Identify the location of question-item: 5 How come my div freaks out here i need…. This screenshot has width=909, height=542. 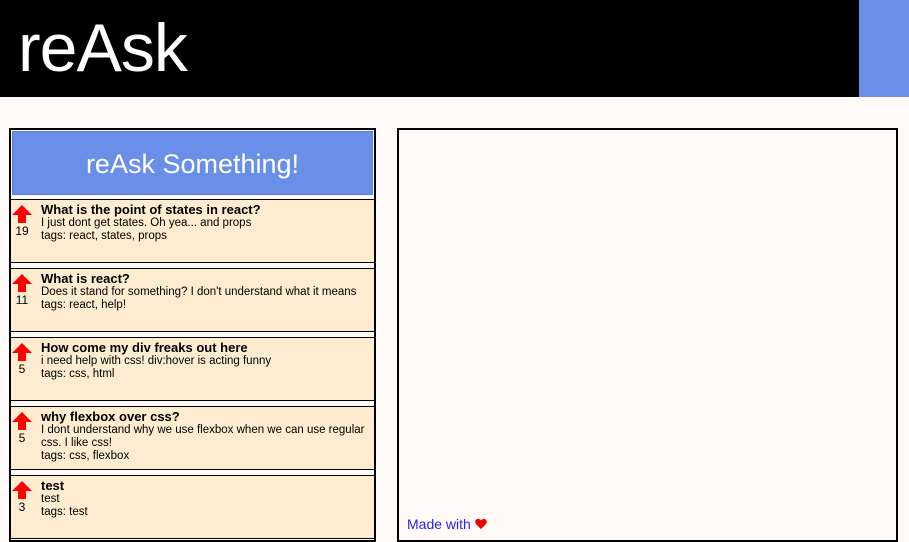
(192, 369).